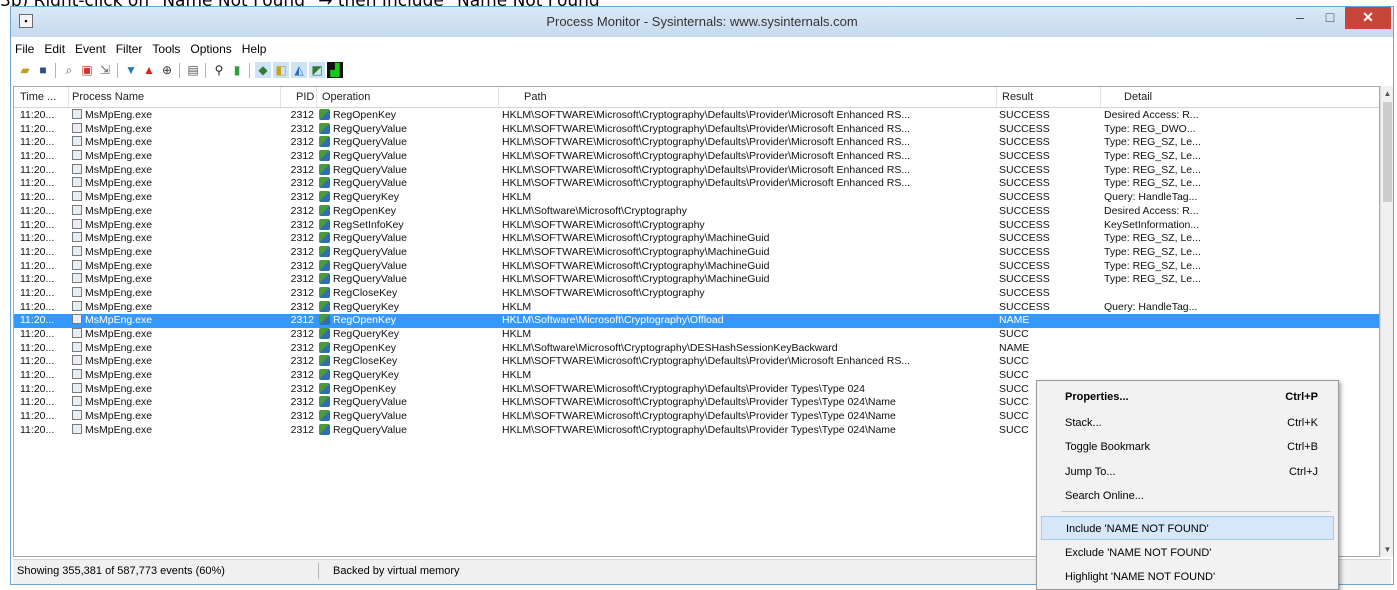  Describe the element at coordinates (299, 70) in the screenshot. I see `network-icon: ◭` at that location.